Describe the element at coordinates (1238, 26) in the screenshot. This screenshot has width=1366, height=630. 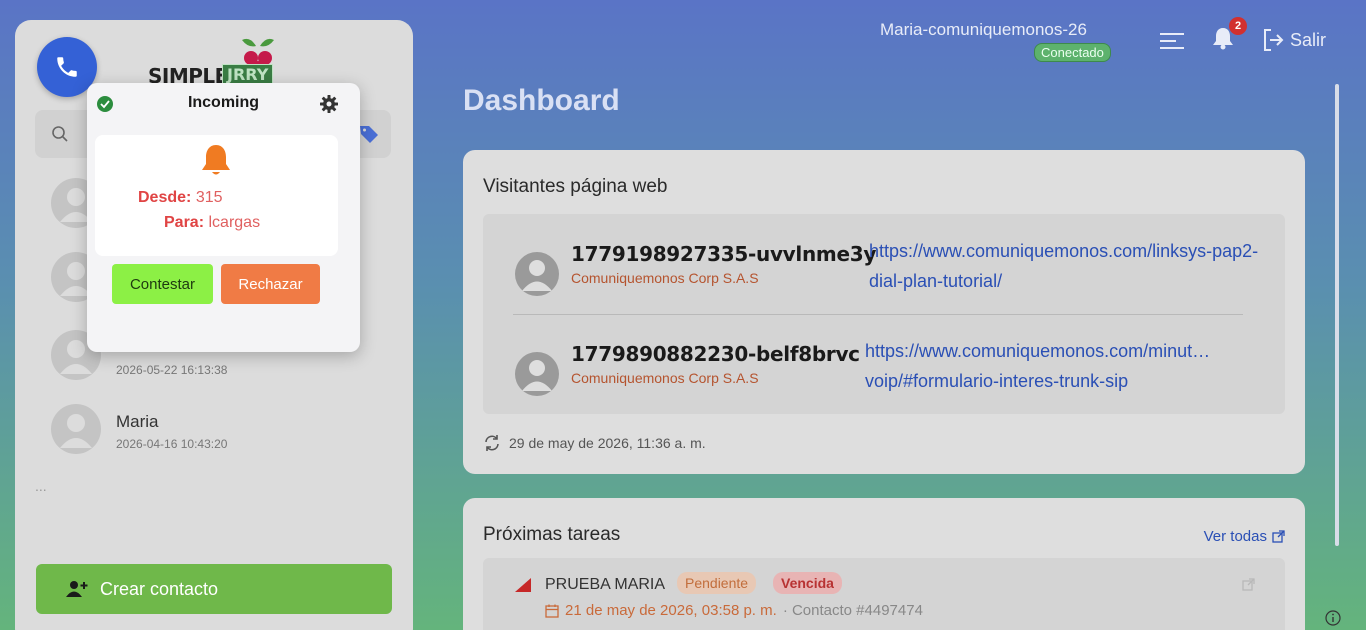
I see `notification-count-badge: 2` at that location.